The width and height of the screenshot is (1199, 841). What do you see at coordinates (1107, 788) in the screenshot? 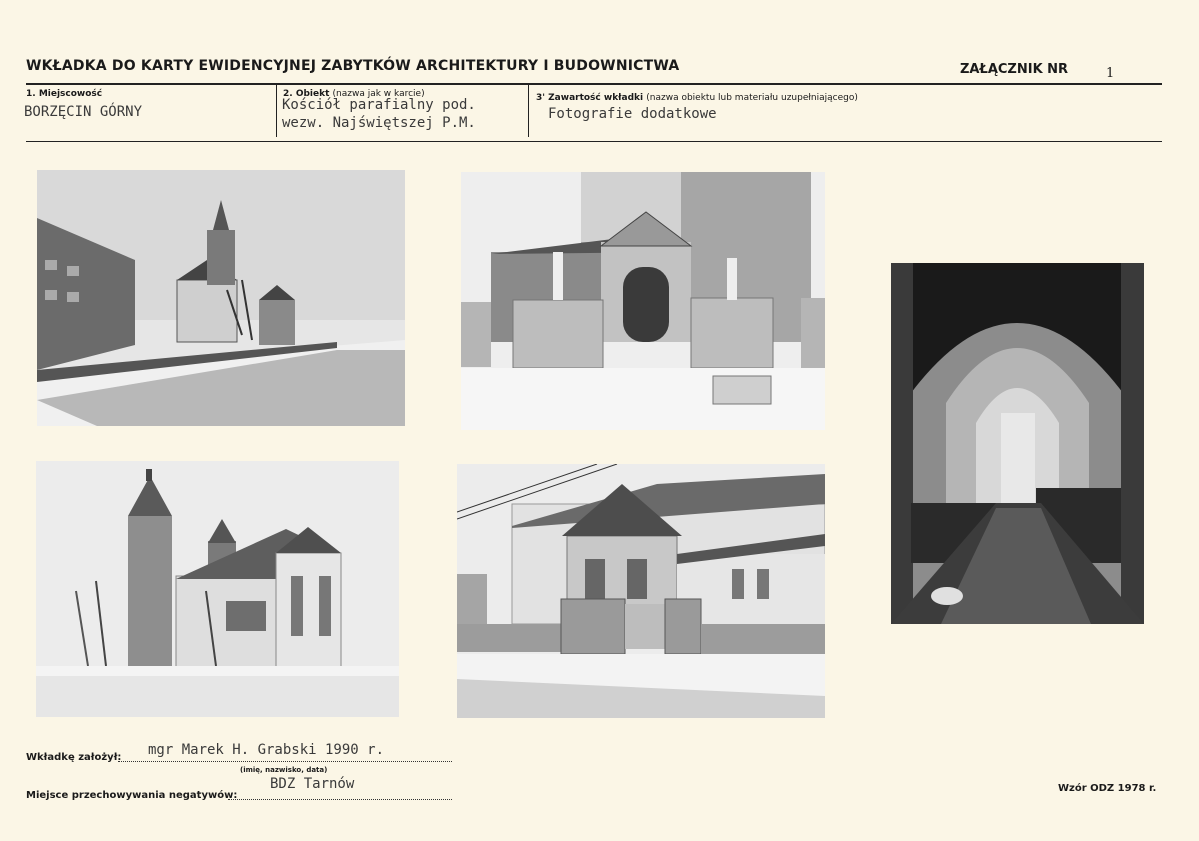
I see `form-code: Wzór ODZ 1978 r.` at bounding box center [1107, 788].